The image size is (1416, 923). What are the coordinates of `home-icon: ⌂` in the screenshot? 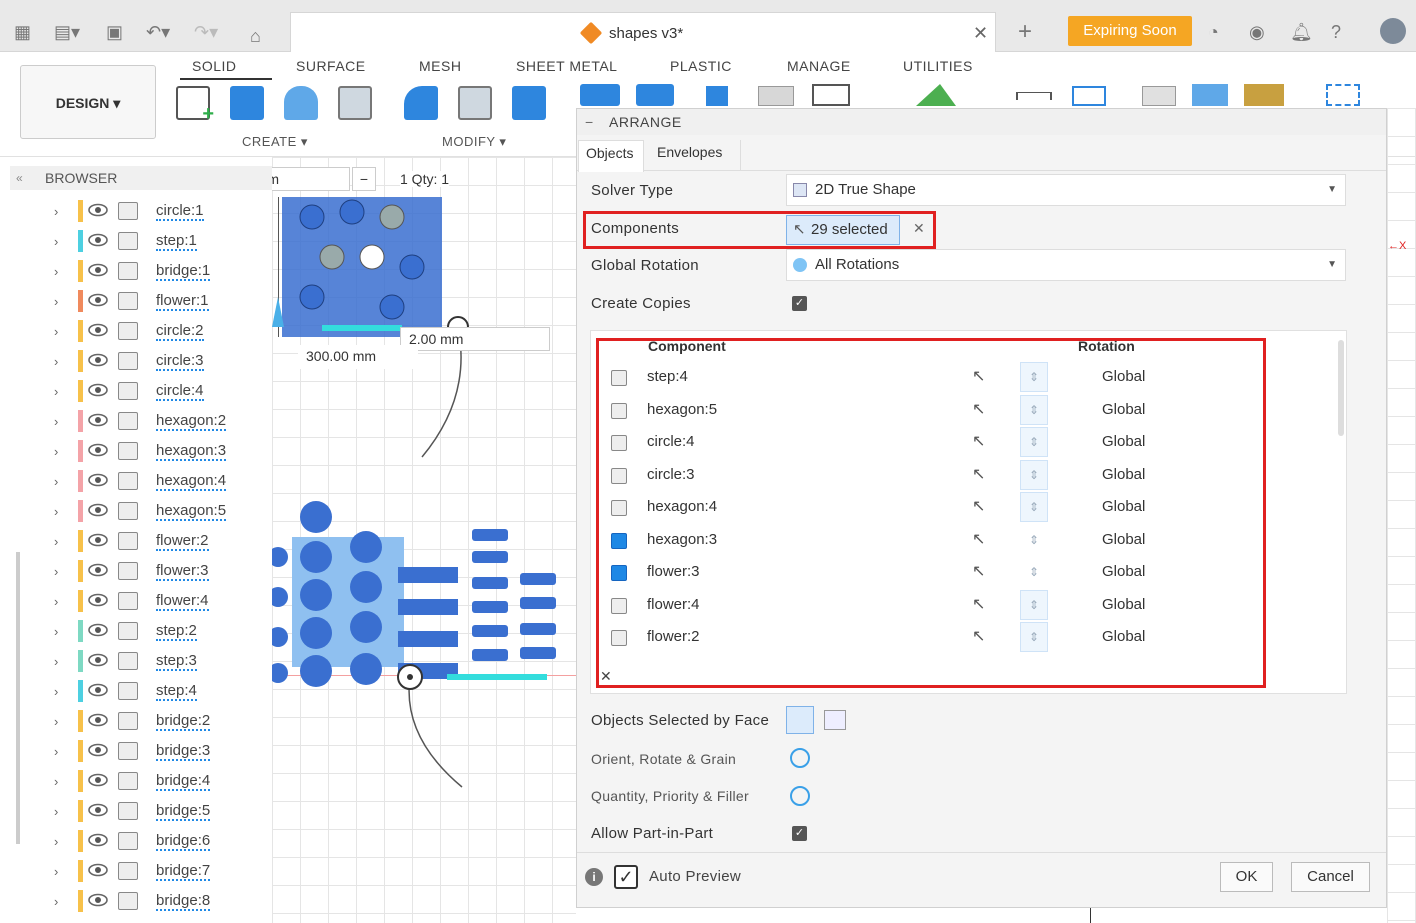 It's located at (255, 36).